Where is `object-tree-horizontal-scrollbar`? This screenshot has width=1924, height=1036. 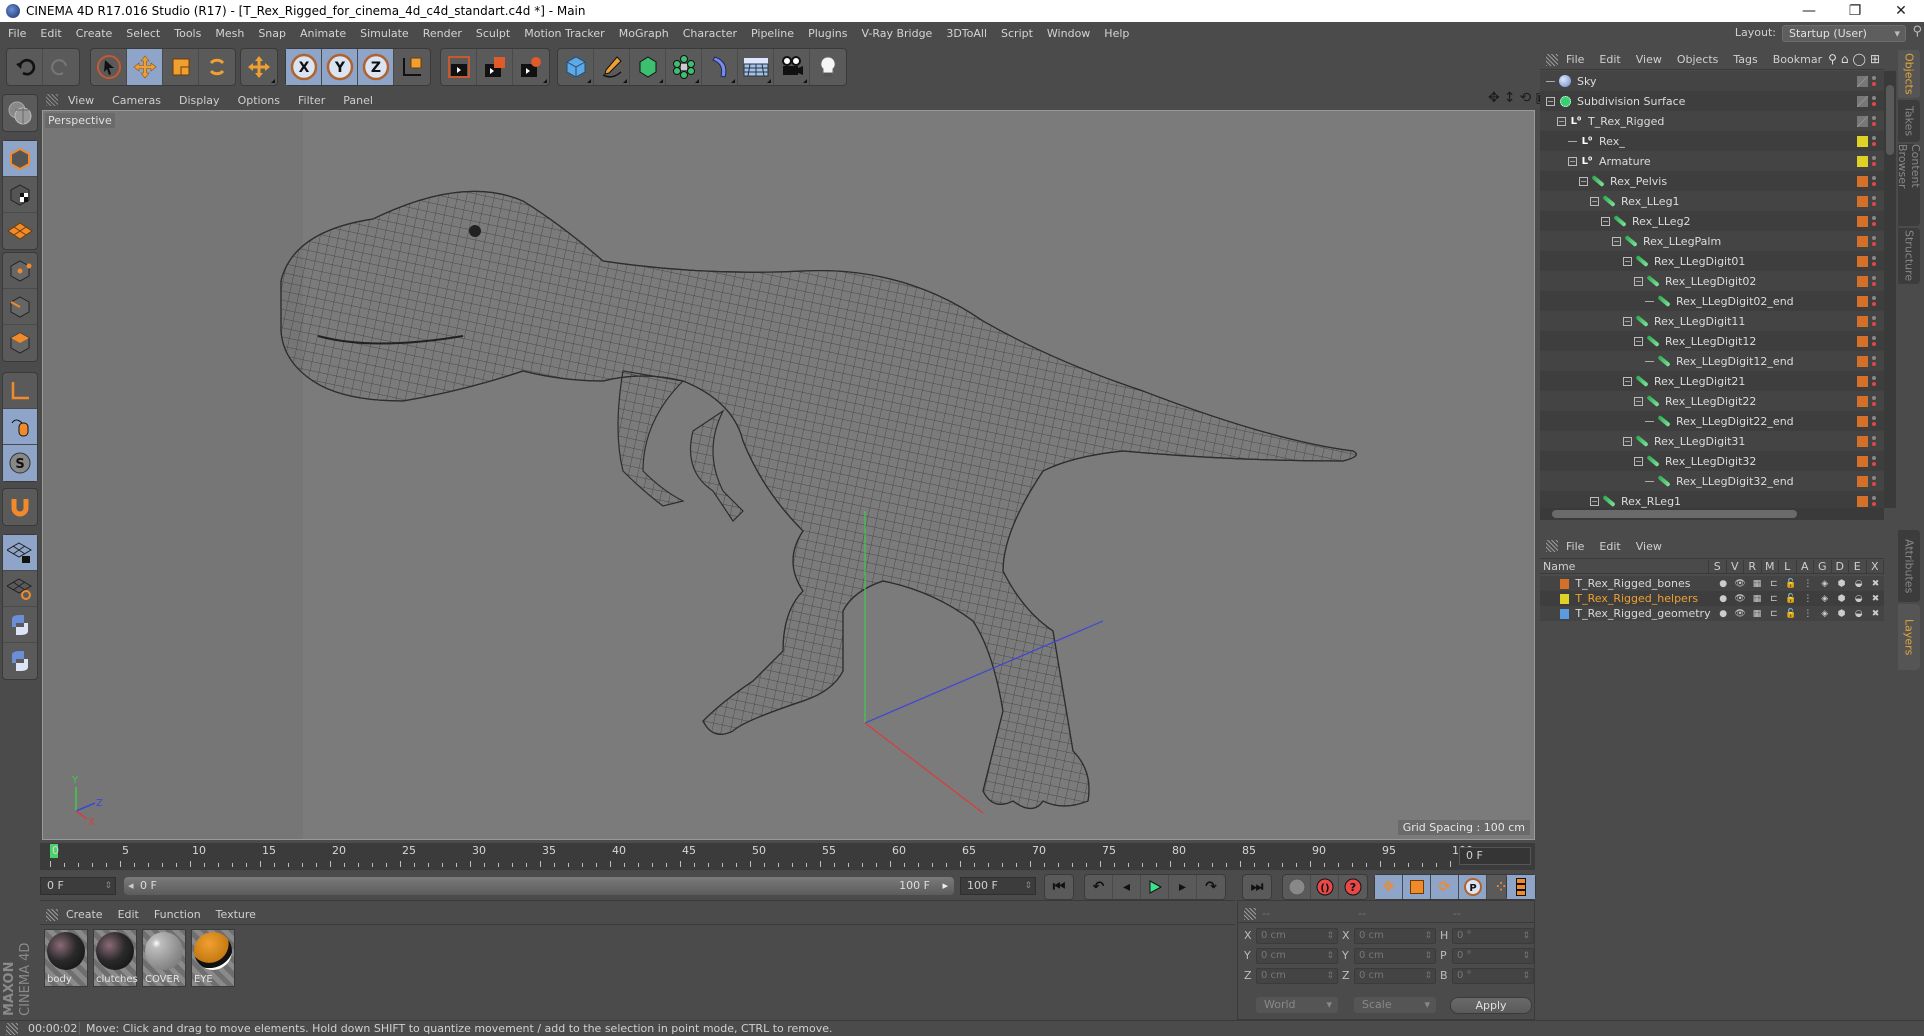 object-tree-horizontal-scrollbar is located at coordinates (1712, 514).